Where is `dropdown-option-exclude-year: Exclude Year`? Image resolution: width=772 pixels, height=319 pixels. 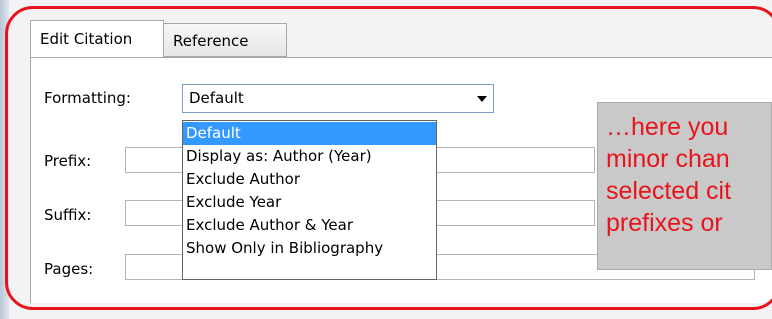 dropdown-option-exclude-year: Exclude Year is located at coordinates (309, 202).